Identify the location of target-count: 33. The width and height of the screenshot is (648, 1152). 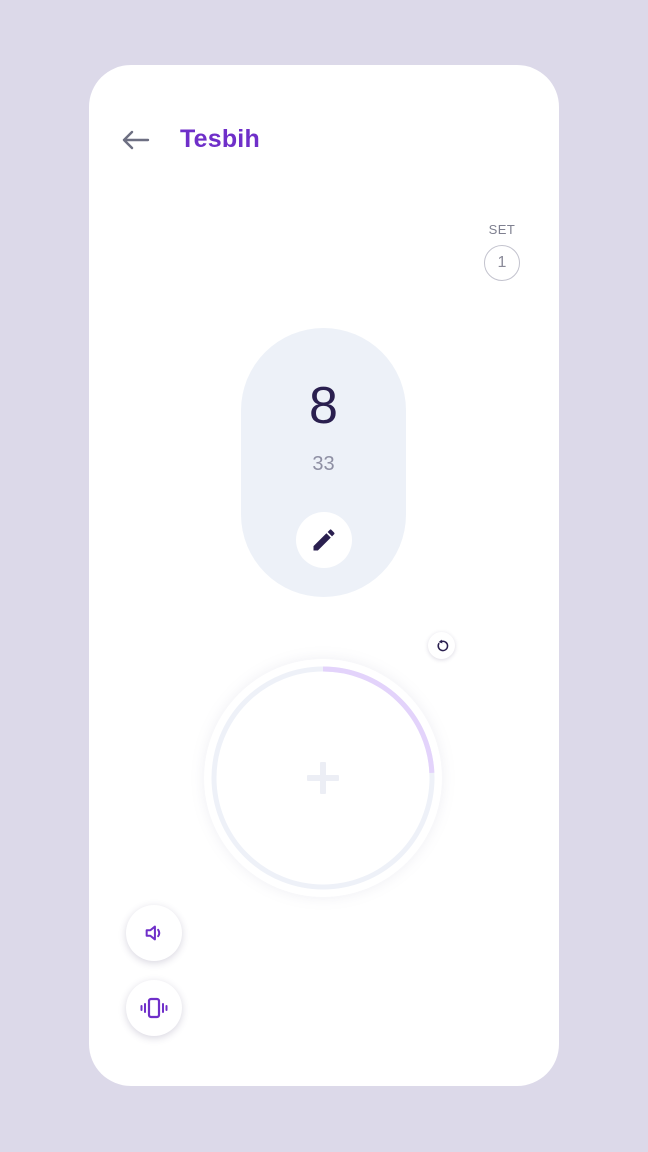
(323, 464).